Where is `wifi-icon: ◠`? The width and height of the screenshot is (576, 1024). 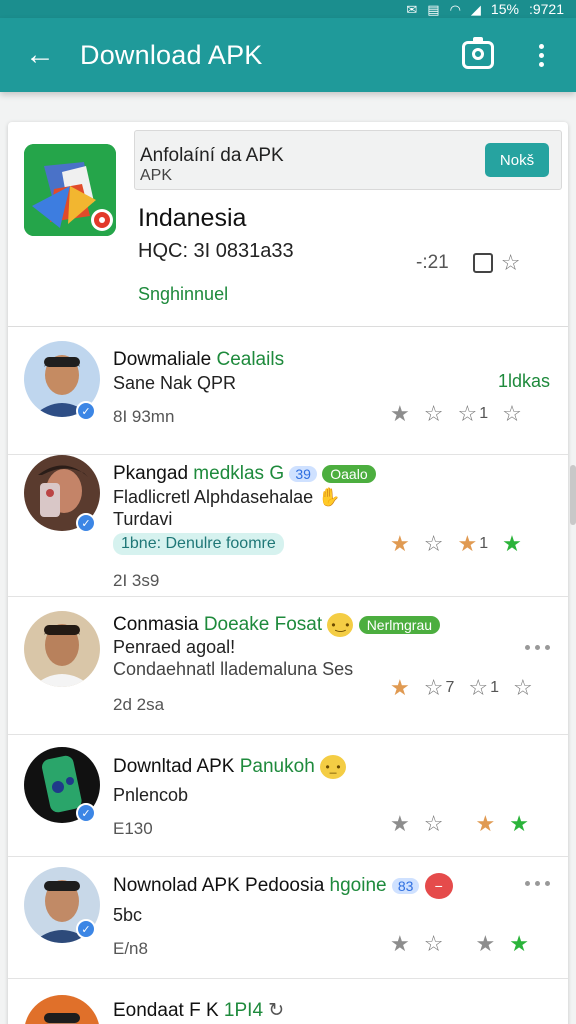
wifi-icon: ◠ is located at coordinates (455, 9).